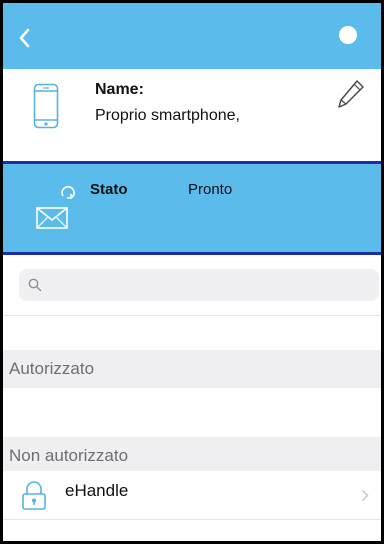 This screenshot has height=544, width=384. Describe the element at coordinates (192, 36) in the screenshot. I see `top-bar` at that location.